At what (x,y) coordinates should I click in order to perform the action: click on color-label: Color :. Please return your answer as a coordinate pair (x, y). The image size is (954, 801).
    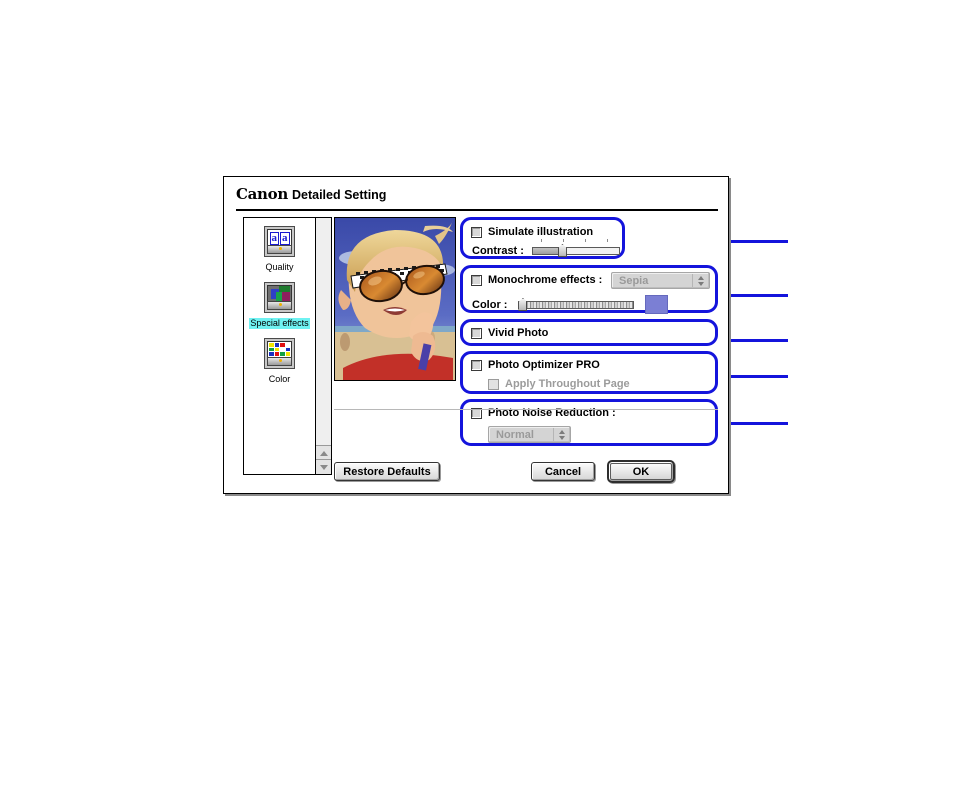
    Looking at the image, I should click on (490, 304).